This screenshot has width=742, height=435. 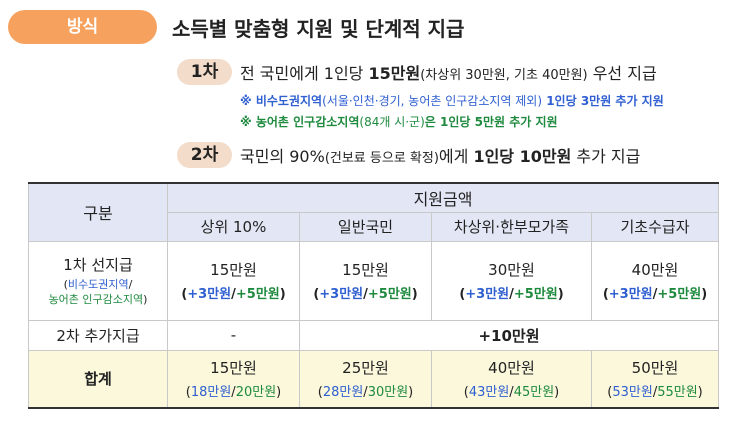 I want to click on cell-round1-near-poor: 30만원 (+3만원/+5만원), so click(x=511, y=280).